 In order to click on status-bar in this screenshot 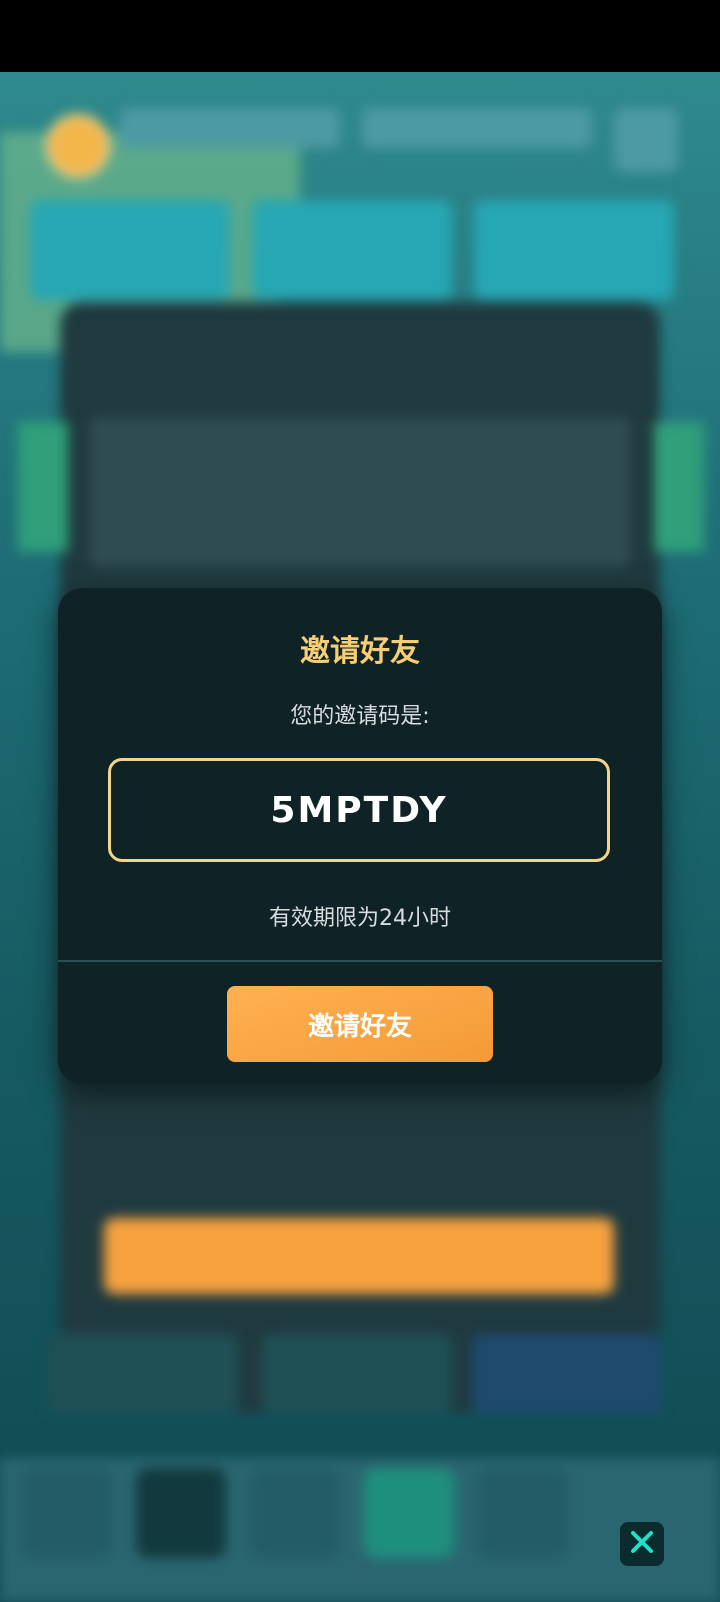, I will do `click(360, 36)`.